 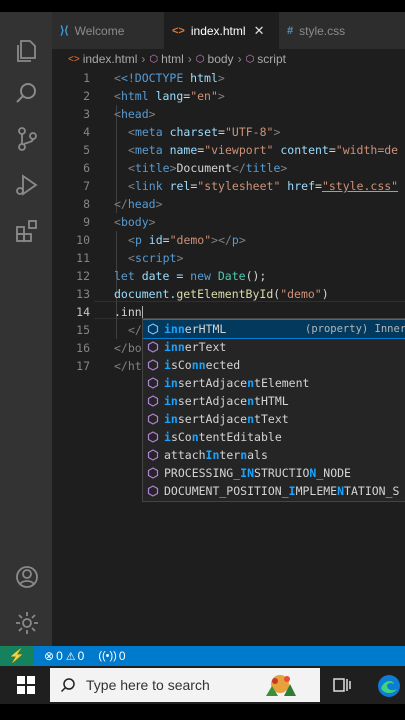 I want to click on line-number: 6, so click(x=86, y=168).